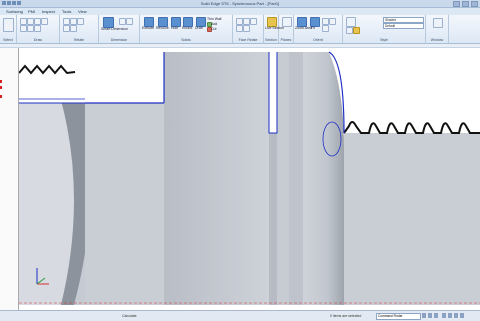 This screenshot has width=480, height=321. Describe the element at coordinates (346, 316) in the screenshot. I see `selection-count: 0 items are selected` at that location.